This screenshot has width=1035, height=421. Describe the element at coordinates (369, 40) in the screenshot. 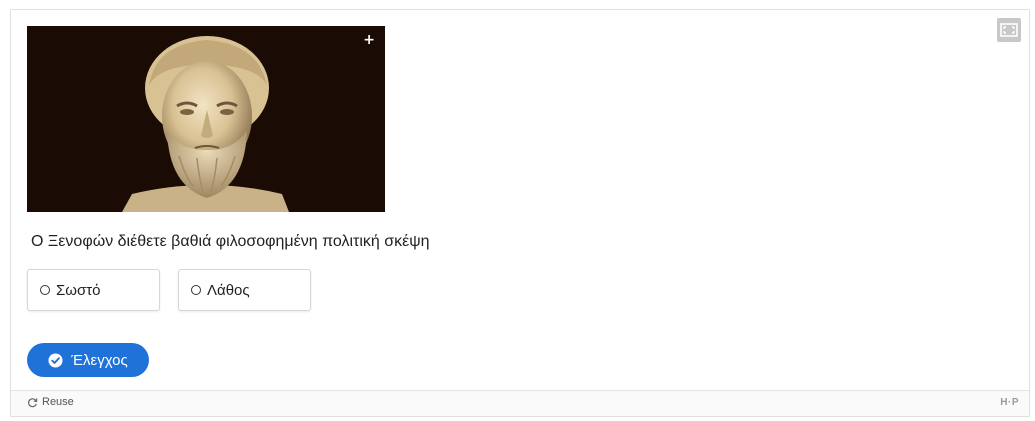

I see `expand-icon: +` at that location.